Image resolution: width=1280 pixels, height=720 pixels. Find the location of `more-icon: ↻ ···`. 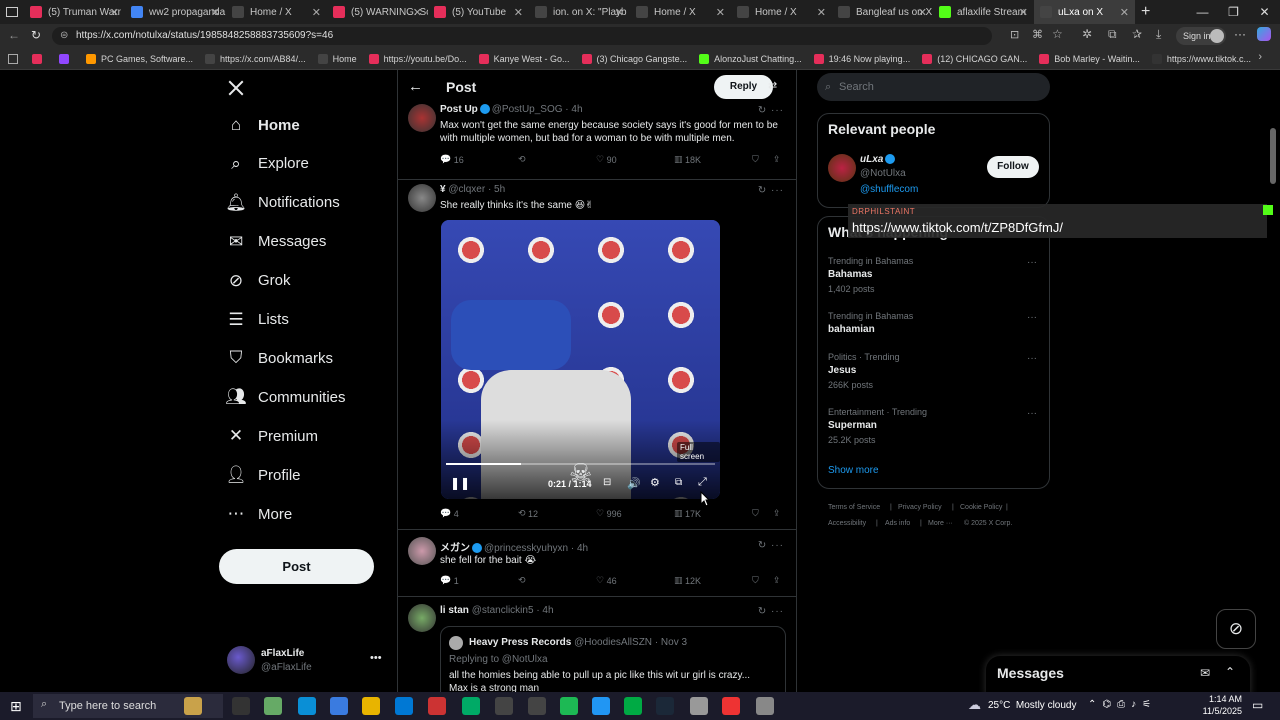

more-icon: ↻ ··· is located at coordinates (771, 190).